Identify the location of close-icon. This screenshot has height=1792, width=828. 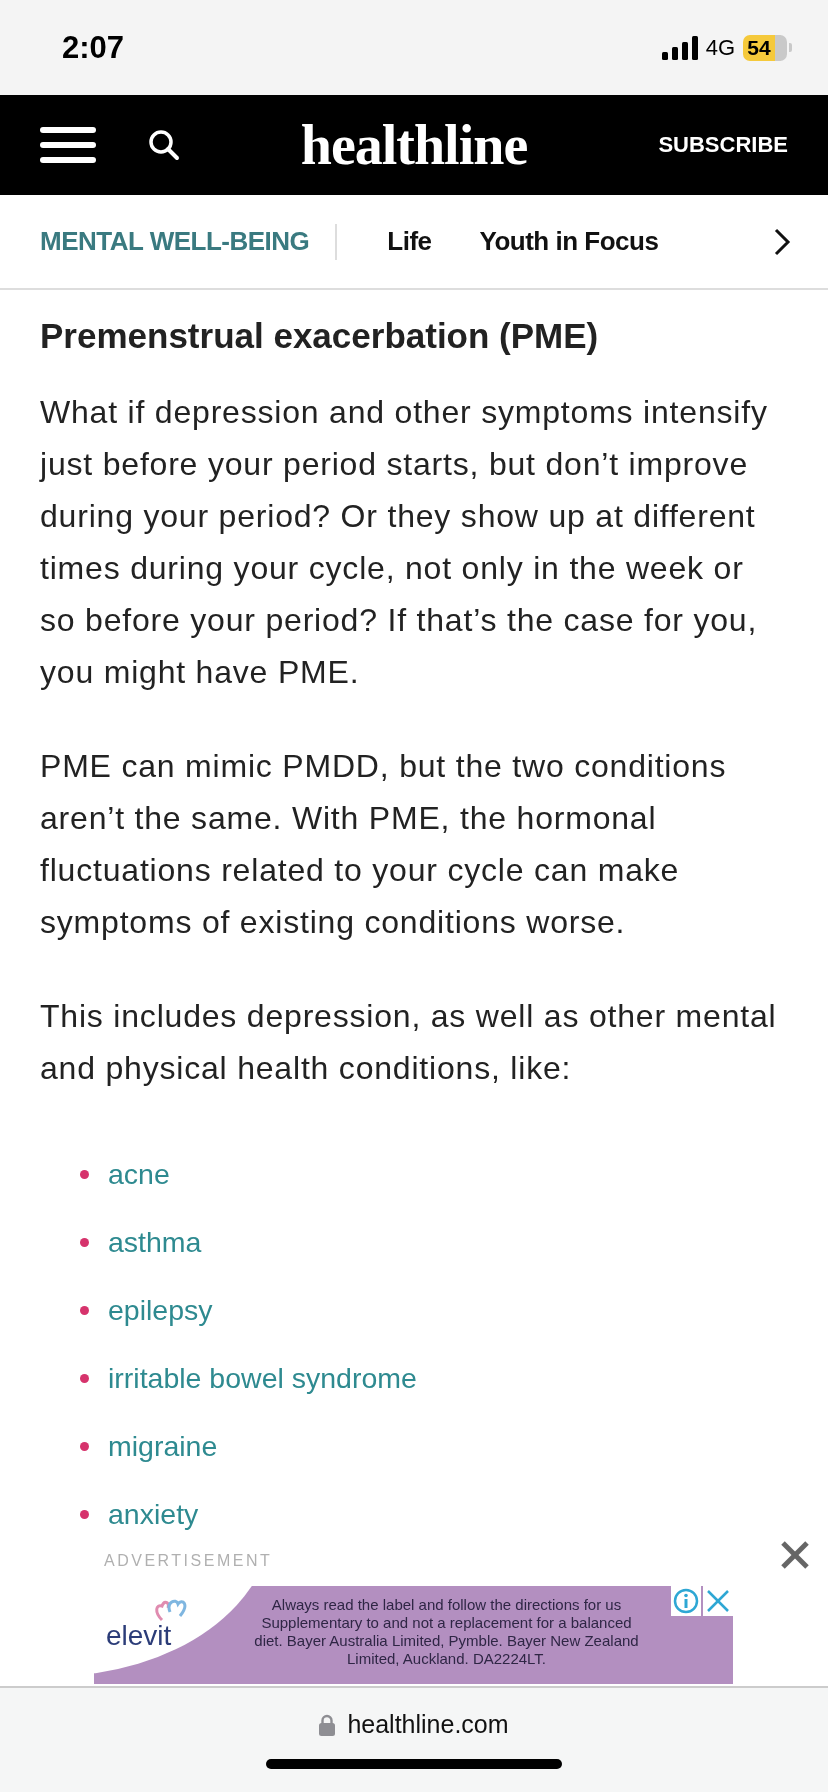
(795, 1555).